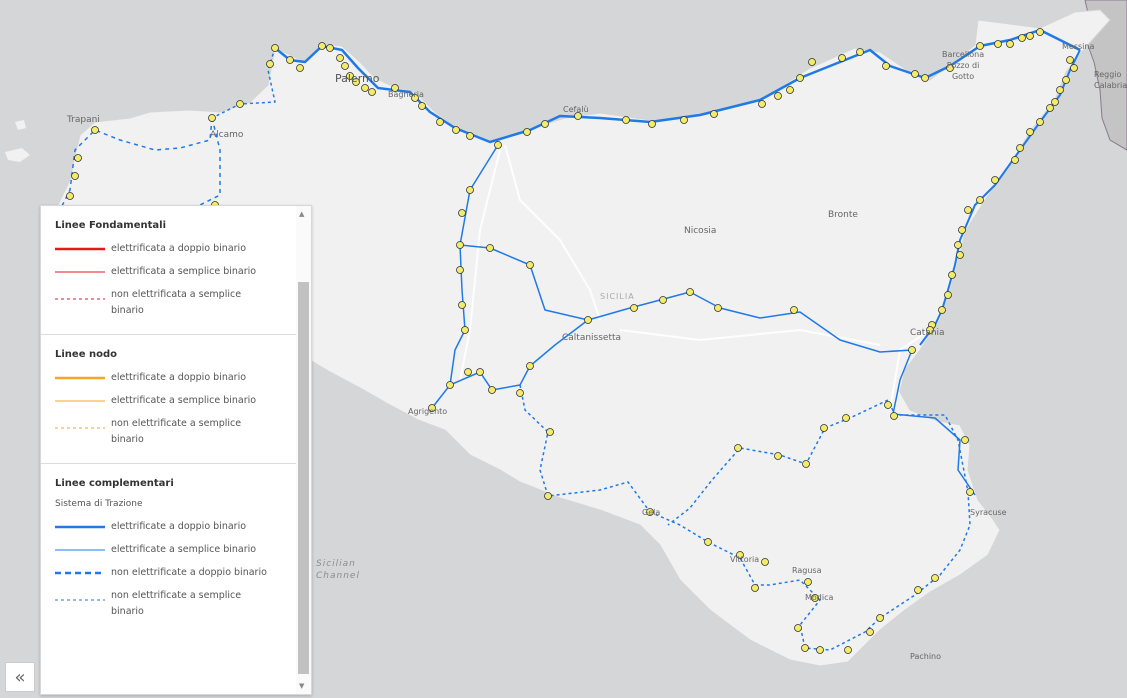  I want to click on scrollbar-thumb, so click(303, 478).